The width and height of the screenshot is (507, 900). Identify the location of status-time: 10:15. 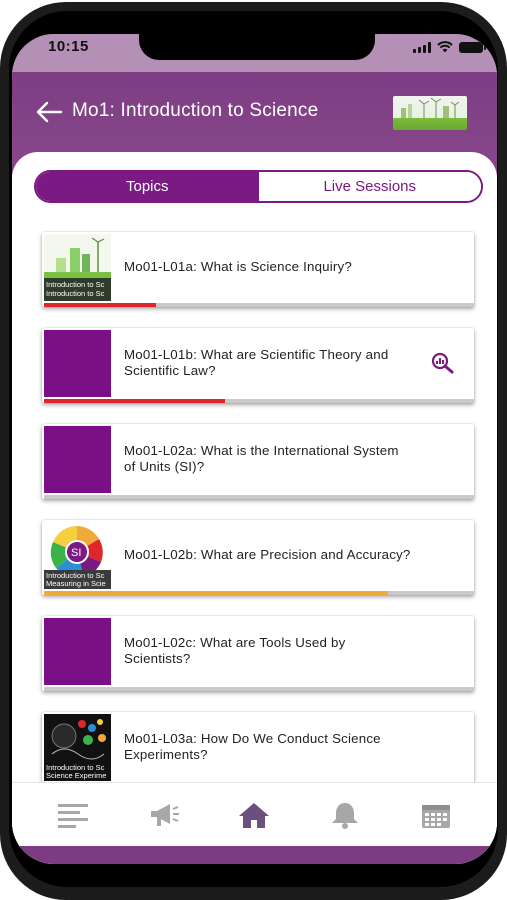
(68, 46).